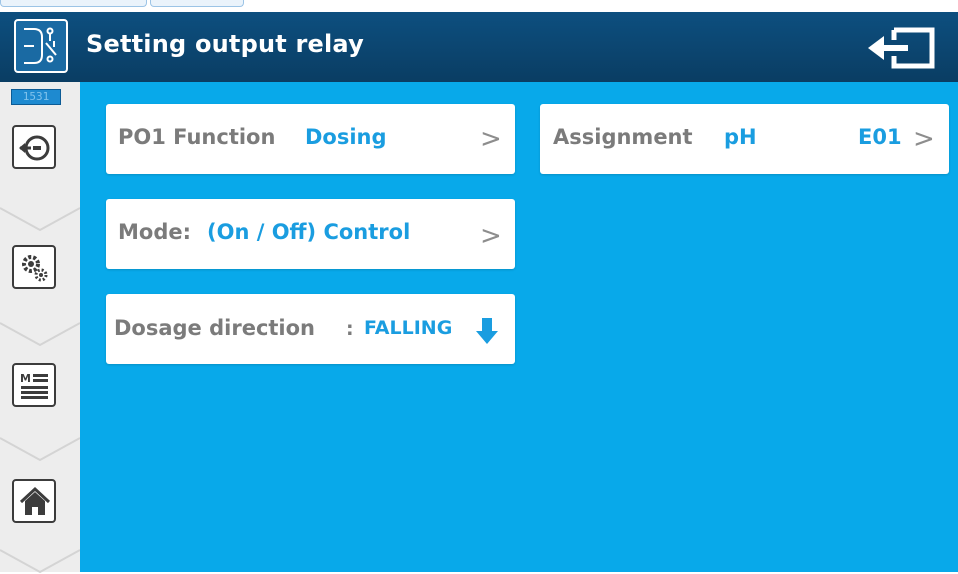 The height and width of the screenshot is (574, 958). What do you see at coordinates (408, 328) in the screenshot?
I see `dosage-value: FALLING` at bounding box center [408, 328].